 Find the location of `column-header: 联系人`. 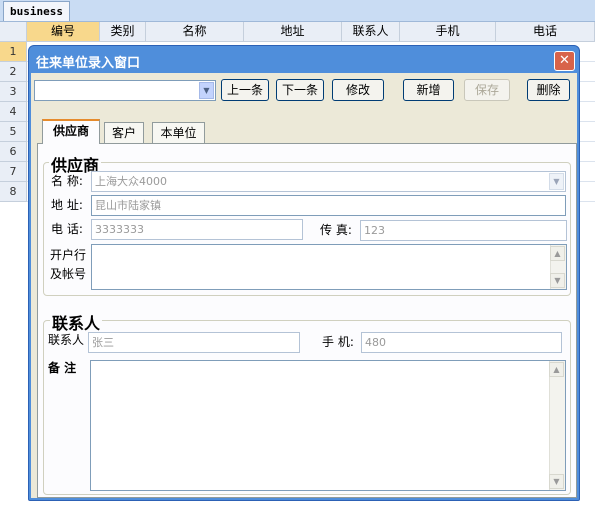

column-header: 联系人 is located at coordinates (371, 32).